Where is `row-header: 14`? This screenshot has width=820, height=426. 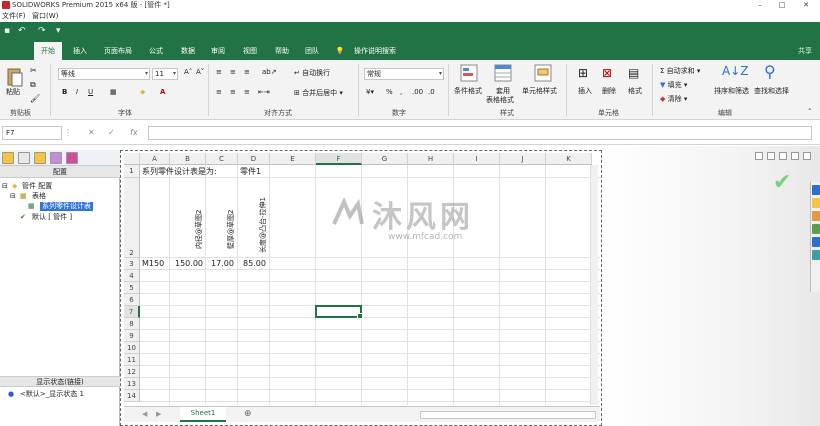
row-header: 14 is located at coordinates (132, 396).